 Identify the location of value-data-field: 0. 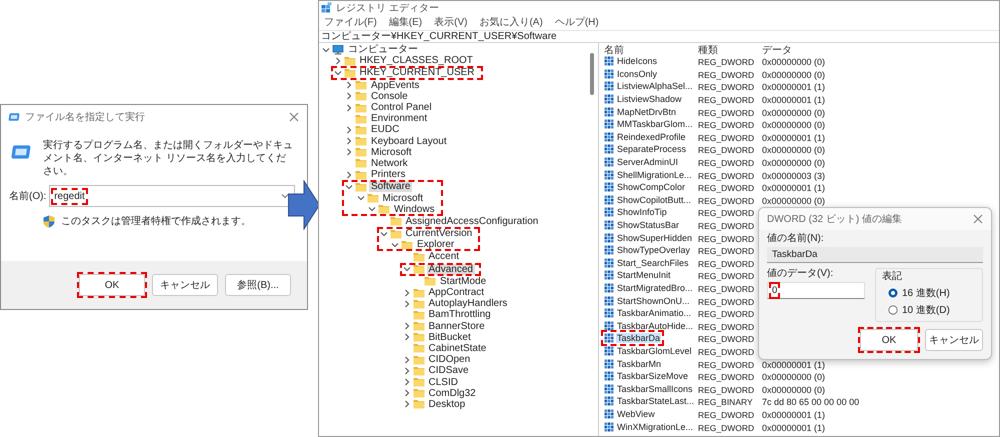
(816, 290).